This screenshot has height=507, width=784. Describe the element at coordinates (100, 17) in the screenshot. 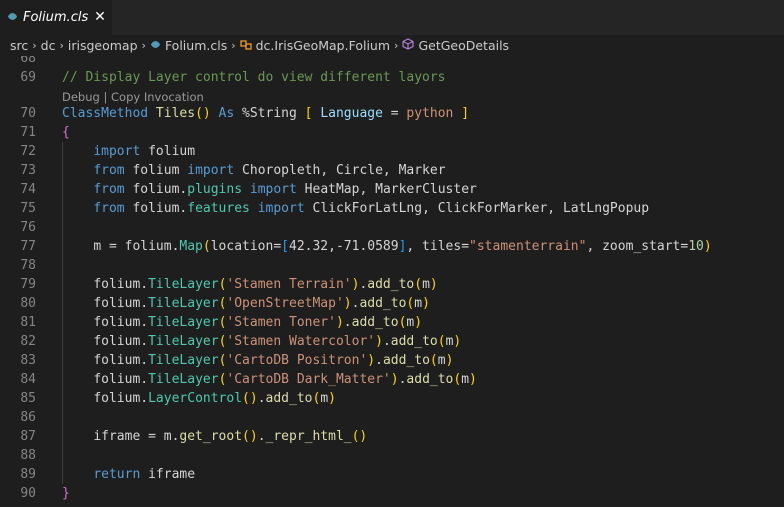

I see `close-icon: ✕` at that location.